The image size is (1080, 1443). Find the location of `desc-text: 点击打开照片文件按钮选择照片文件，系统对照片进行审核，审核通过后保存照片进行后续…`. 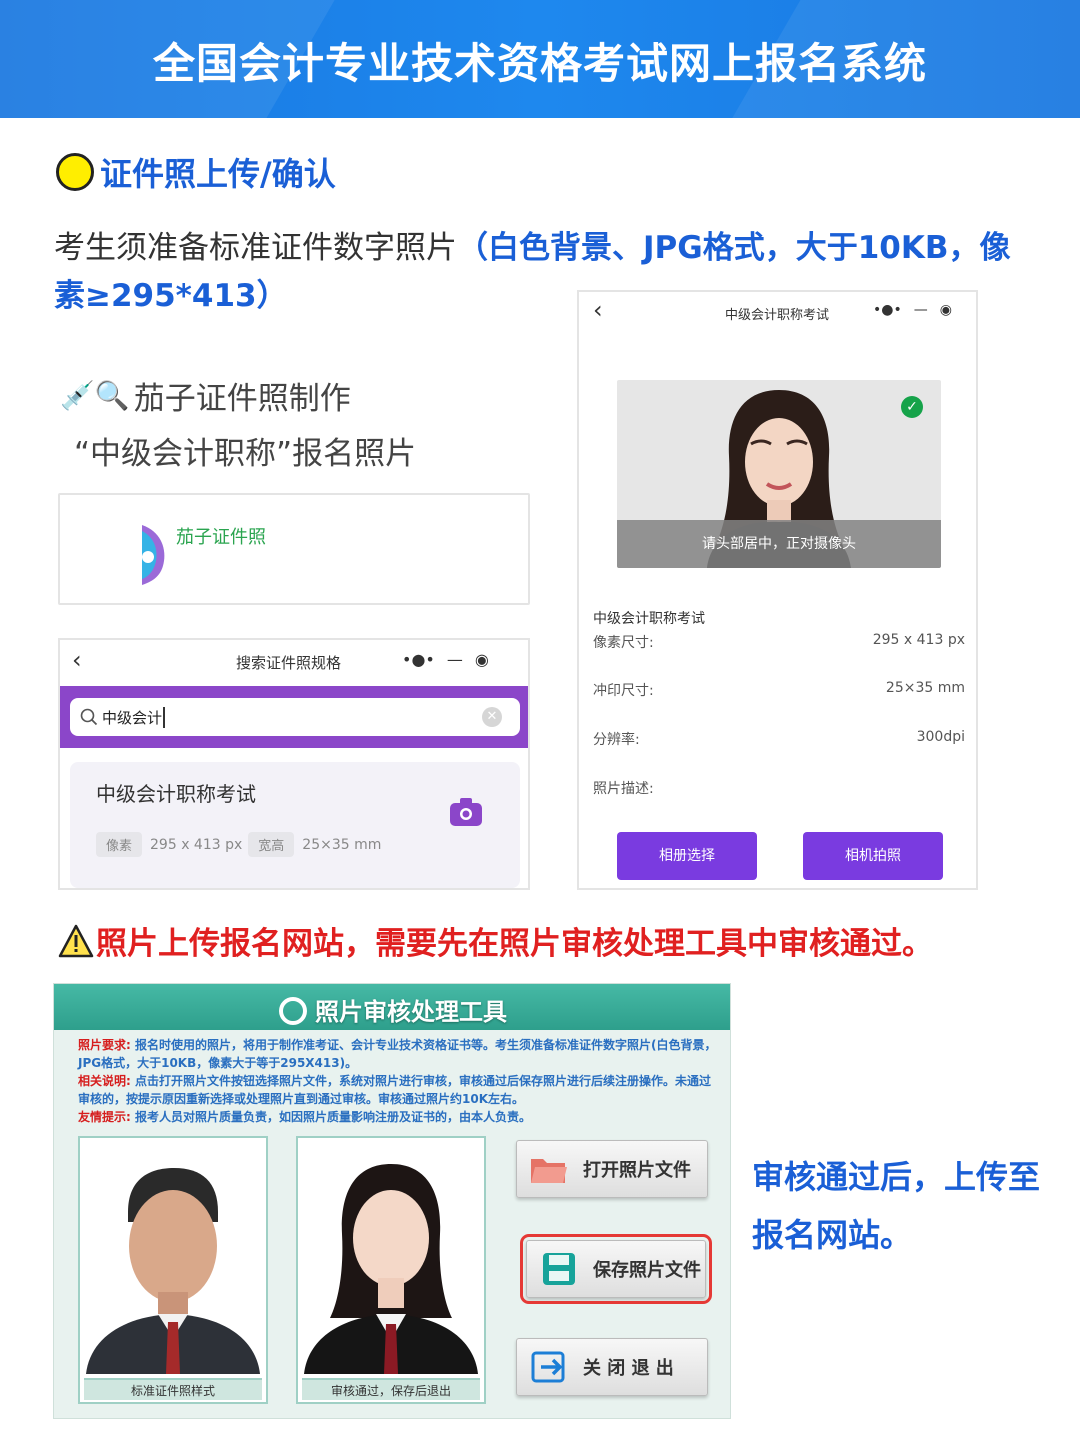

desc-text: 点击打开照片文件按钮选择照片文件，系统对照片进行审核，审核通过后保存照片进行后续… is located at coordinates (395, 1090).